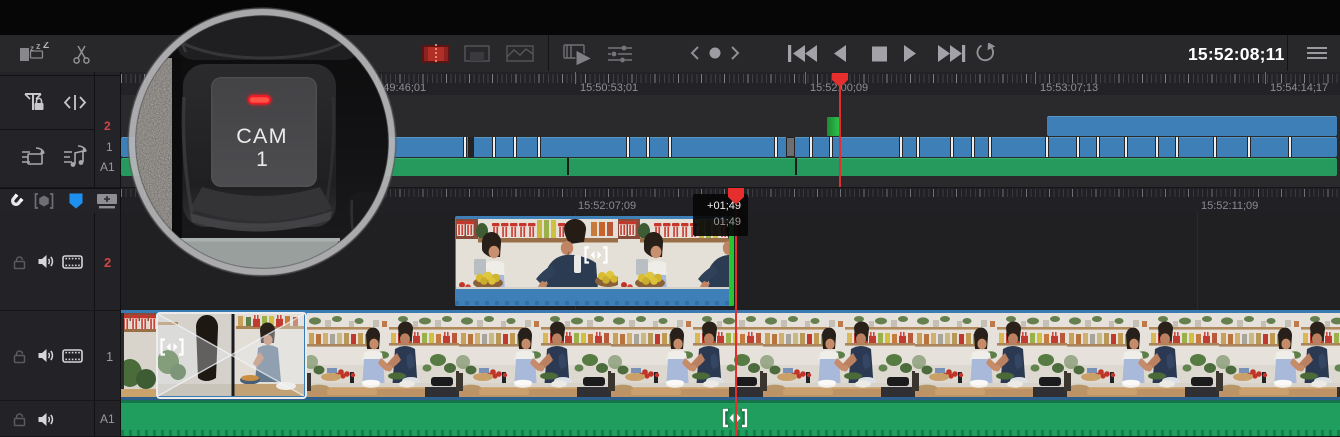 The height and width of the screenshot is (437, 1340). I want to click on svg-text: CAM, so click(261, 136).